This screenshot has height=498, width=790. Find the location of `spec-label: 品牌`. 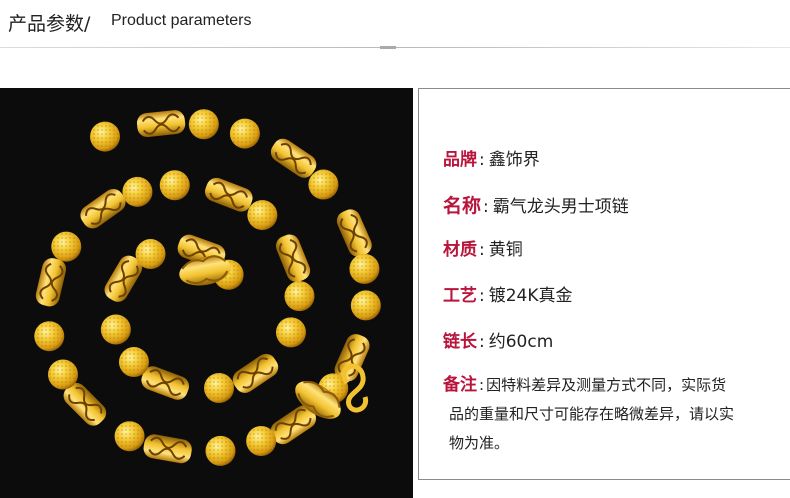

spec-label: 品牌 is located at coordinates (460, 160).